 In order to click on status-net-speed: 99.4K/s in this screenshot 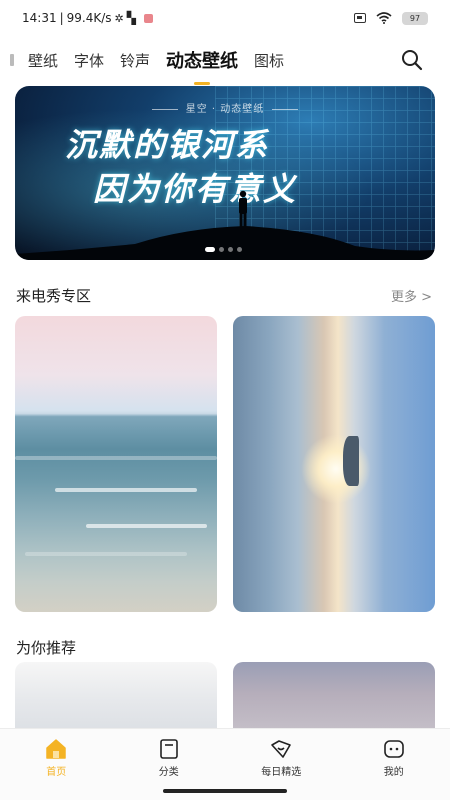, I will do `click(89, 18)`.